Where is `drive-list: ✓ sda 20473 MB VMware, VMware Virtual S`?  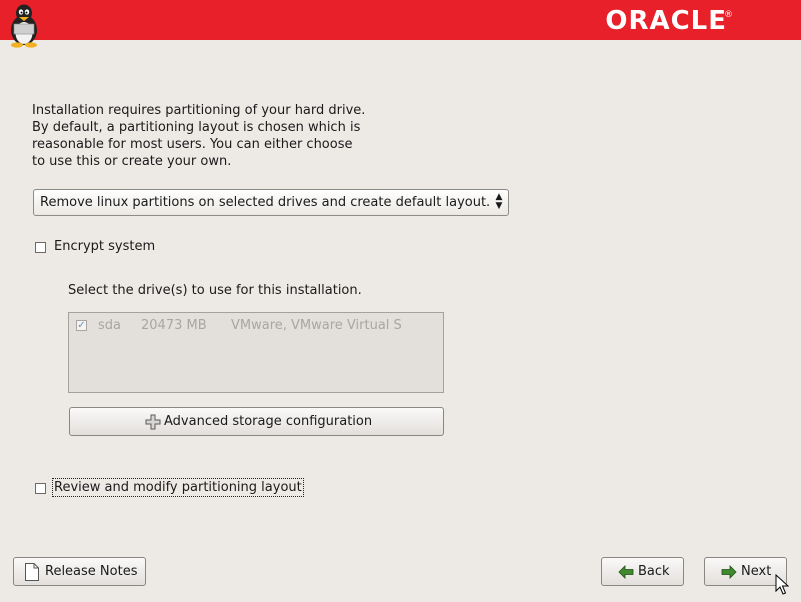 drive-list: ✓ sda 20473 MB VMware, VMware Virtual S is located at coordinates (256, 352).